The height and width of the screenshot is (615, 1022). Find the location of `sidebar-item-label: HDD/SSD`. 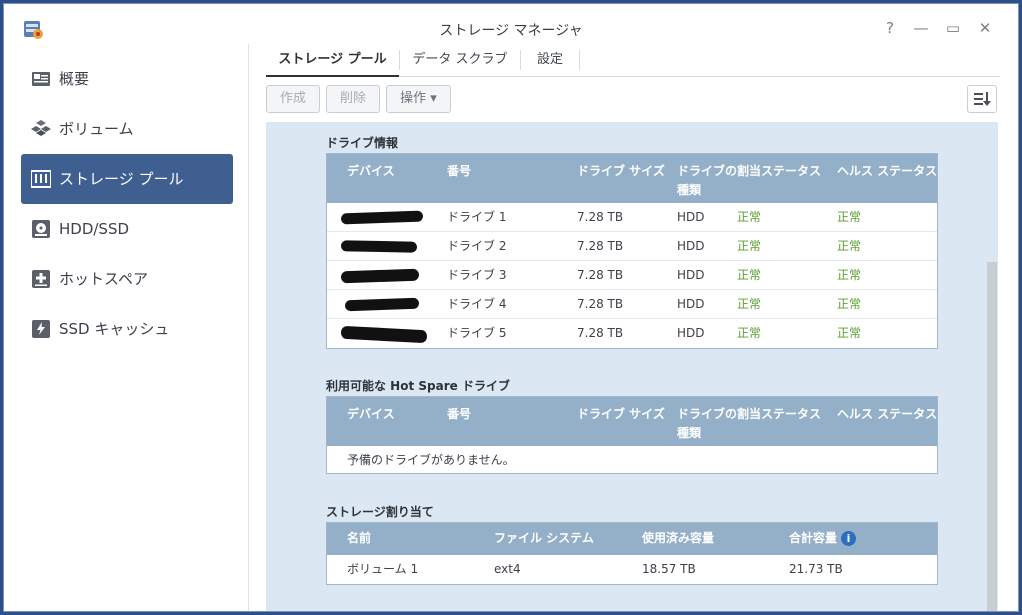

sidebar-item-label: HDD/SSD is located at coordinates (94, 229).